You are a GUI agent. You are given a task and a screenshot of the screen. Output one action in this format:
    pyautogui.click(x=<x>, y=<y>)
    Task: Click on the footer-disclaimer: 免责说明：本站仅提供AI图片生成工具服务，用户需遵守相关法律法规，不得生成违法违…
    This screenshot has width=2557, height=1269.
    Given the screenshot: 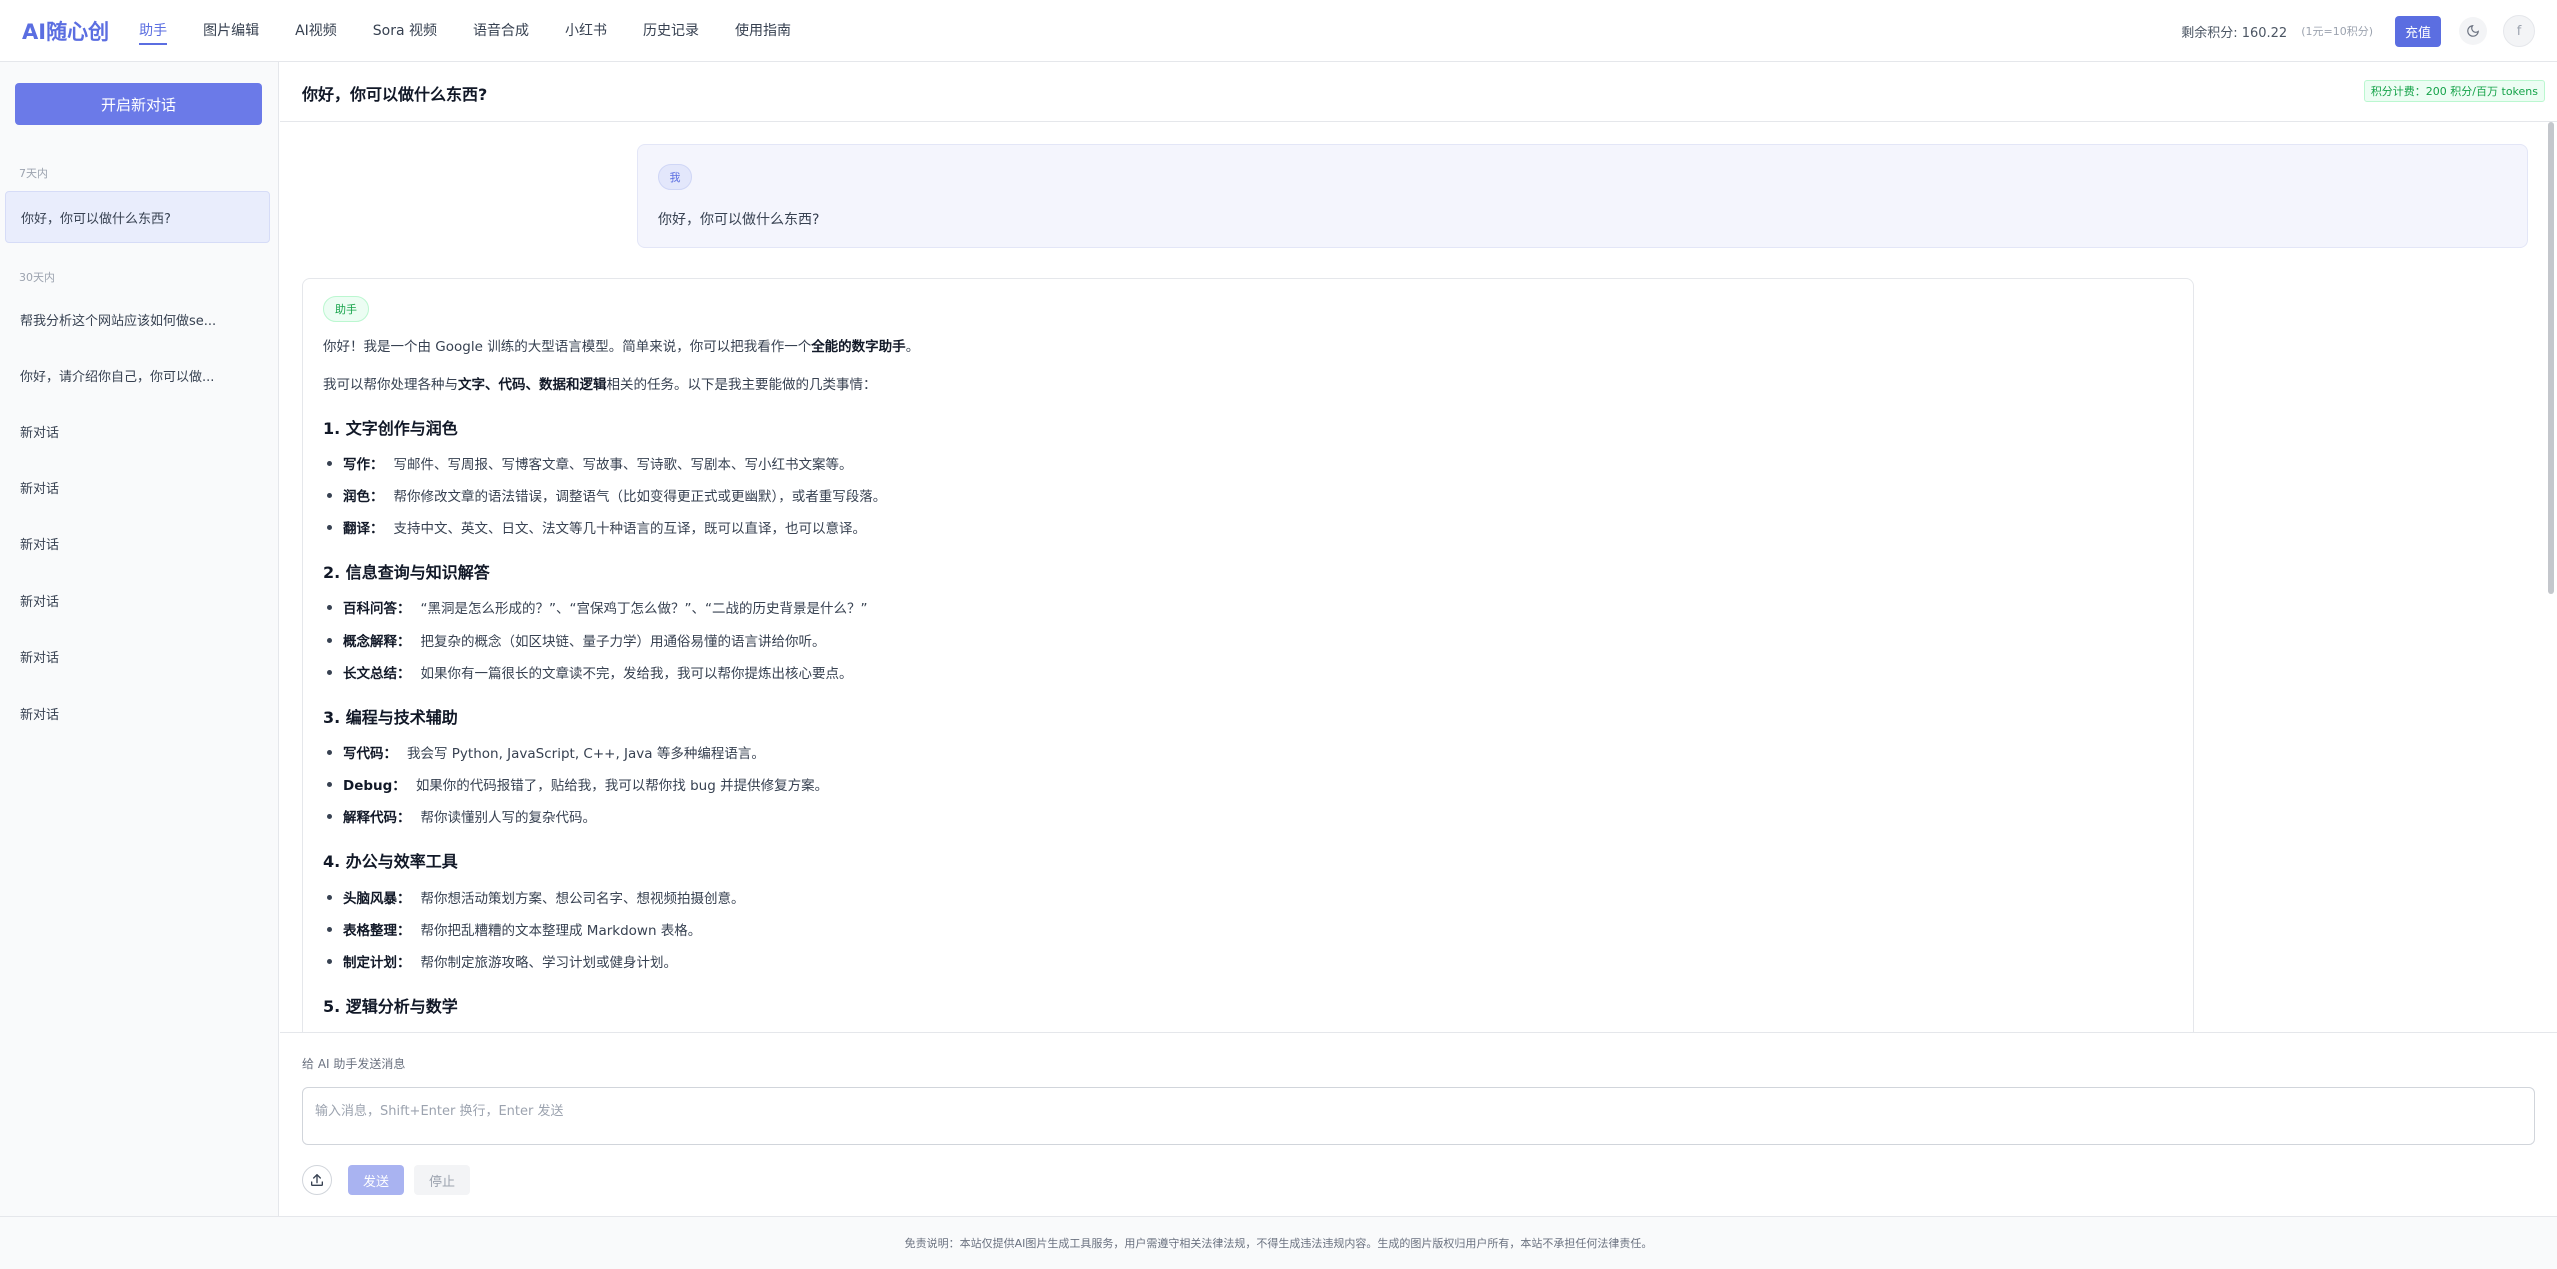 What is the action you would take?
    pyautogui.click(x=1278, y=1243)
    